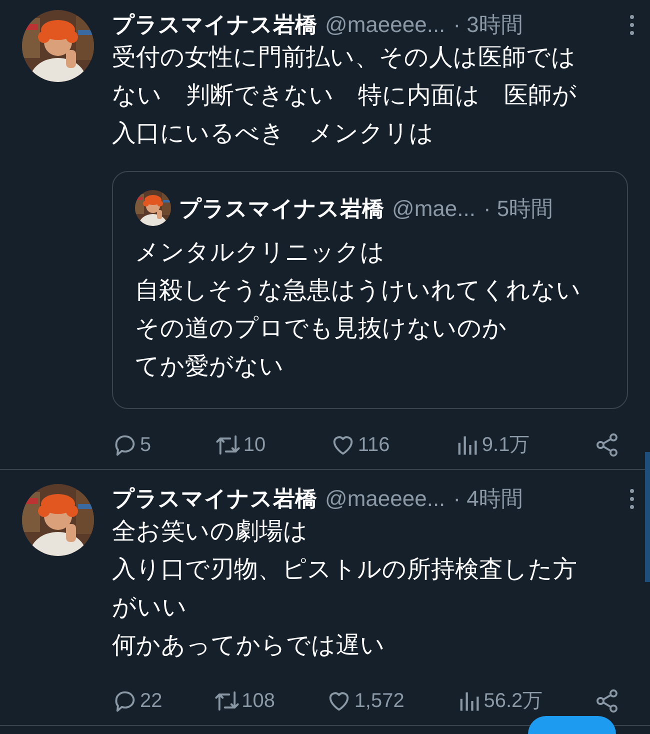 The width and height of the screenshot is (650, 734). What do you see at coordinates (358, 291) in the screenshot?
I see `quote-text-line: 自殺しそうな急患はうけいれてくれない` at bounding box center [358, 291].